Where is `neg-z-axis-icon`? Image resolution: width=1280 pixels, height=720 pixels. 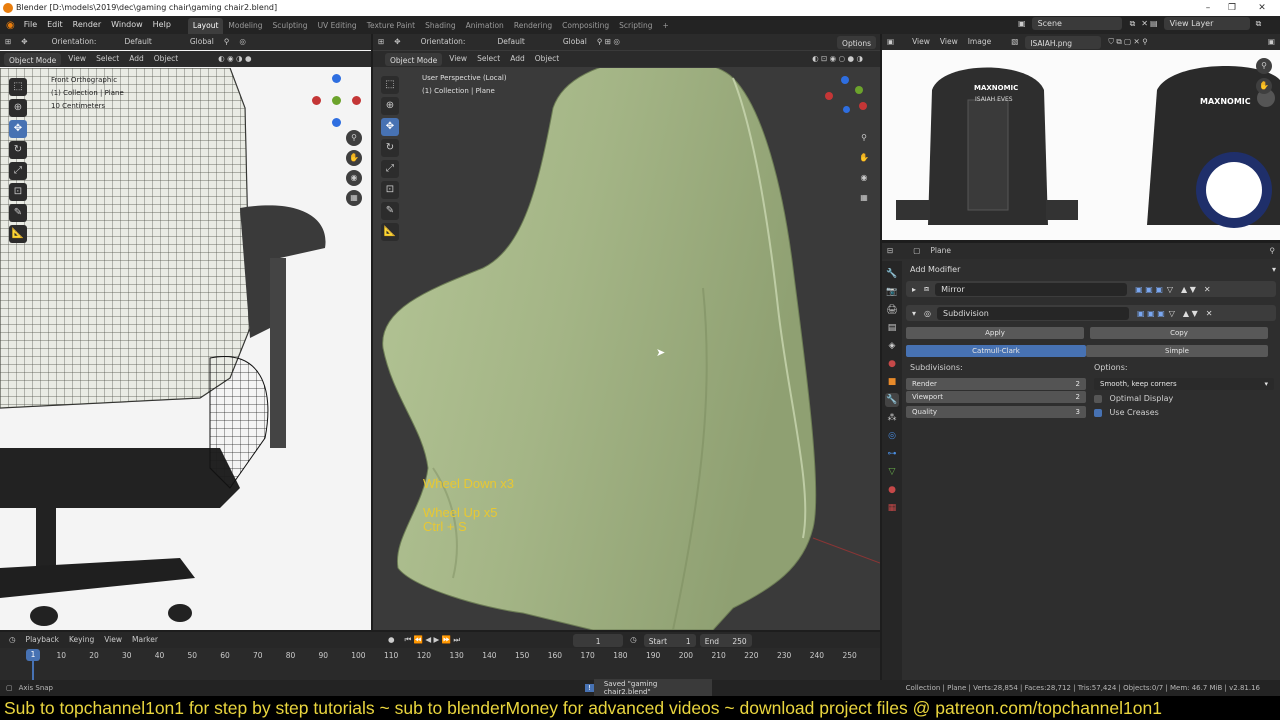 neg-z-axis-icon is located at coordinates (846, 109).